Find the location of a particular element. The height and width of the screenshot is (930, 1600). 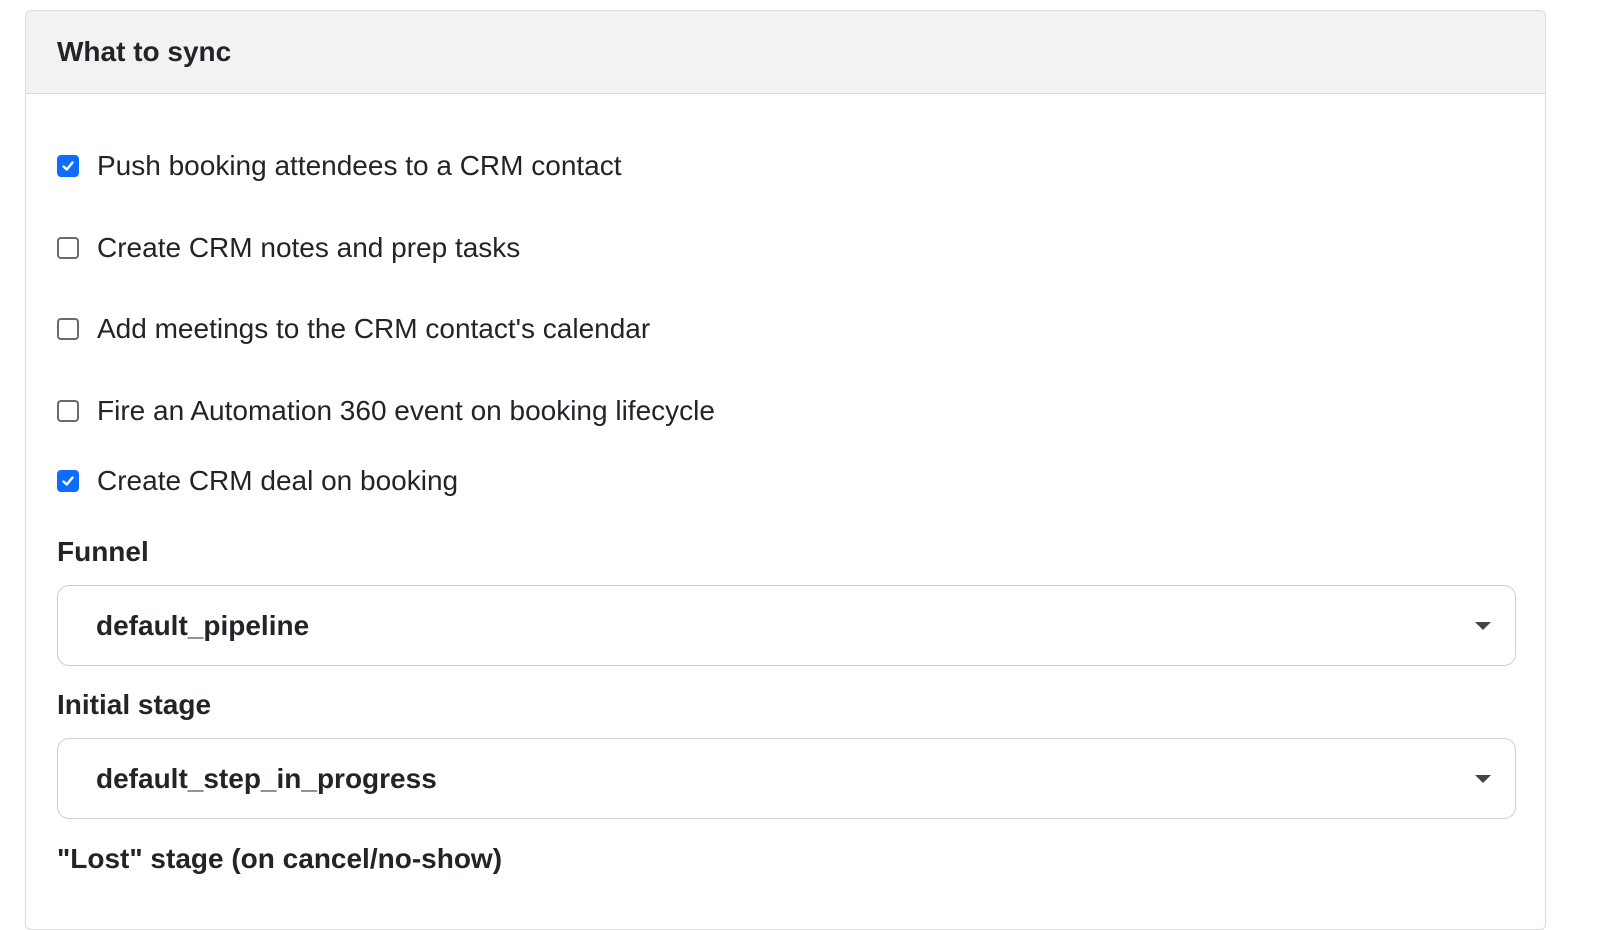

option-label: Create CRM notes and prep tasks is located at coordinates (309, 247).